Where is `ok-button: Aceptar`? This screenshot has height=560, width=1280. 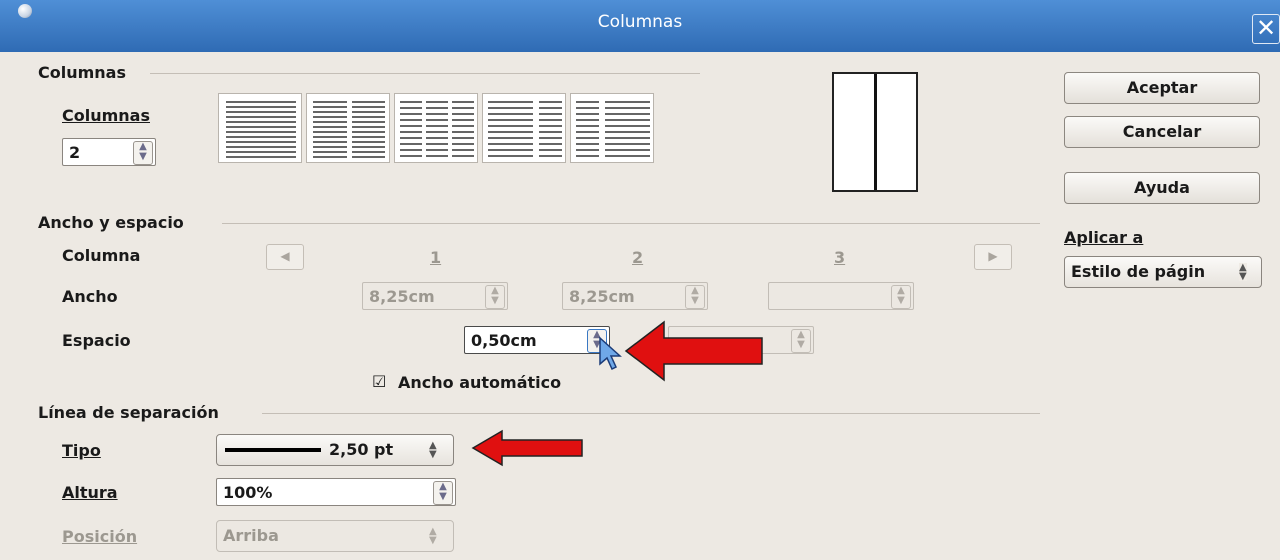
ok-button: Aceptar is located at coordinates (1162, 88).